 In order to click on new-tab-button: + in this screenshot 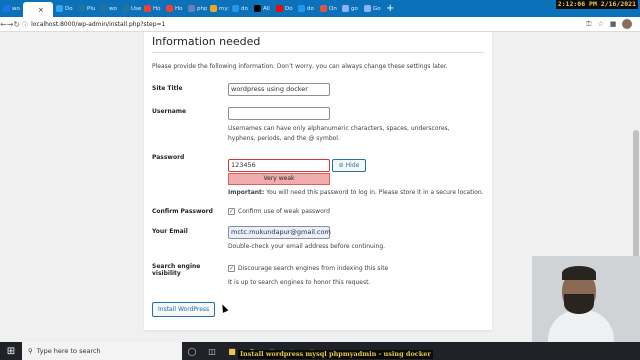, I will do `click(390, 8)`.